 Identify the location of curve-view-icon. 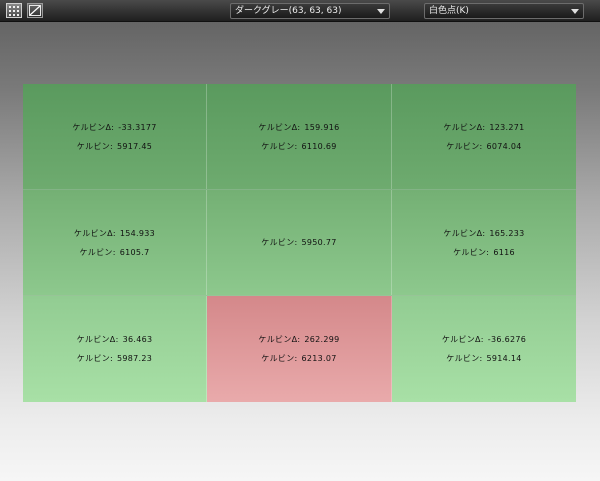
(35, 10).